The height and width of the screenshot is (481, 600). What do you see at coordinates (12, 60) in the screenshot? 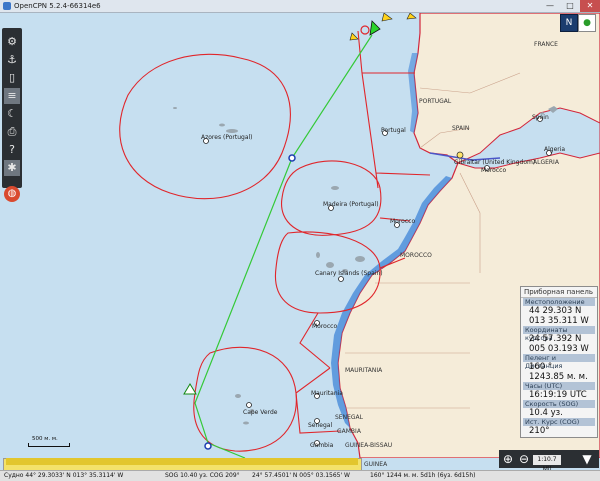
I see `route-manager-icon: ⚓` at bounding box center [12, 60].